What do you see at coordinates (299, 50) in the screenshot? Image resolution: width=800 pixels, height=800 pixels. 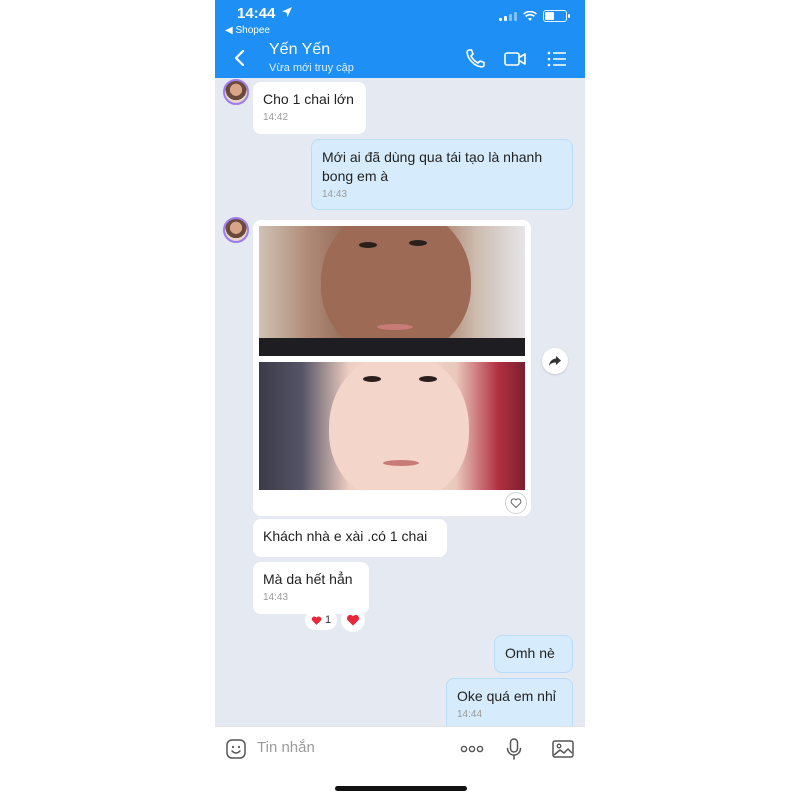 I see `contact-name: Yến Yến` at bounding box center [299, 50].